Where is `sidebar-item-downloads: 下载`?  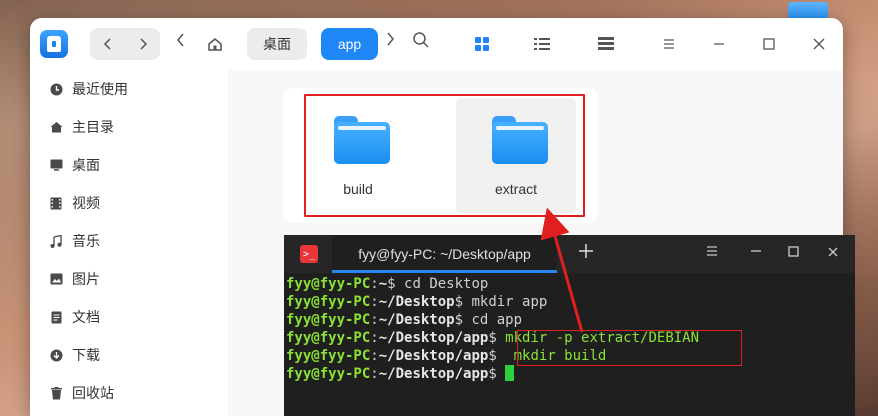
sidebar-item-downloads: 下载 is located at coordinates (129, 355).